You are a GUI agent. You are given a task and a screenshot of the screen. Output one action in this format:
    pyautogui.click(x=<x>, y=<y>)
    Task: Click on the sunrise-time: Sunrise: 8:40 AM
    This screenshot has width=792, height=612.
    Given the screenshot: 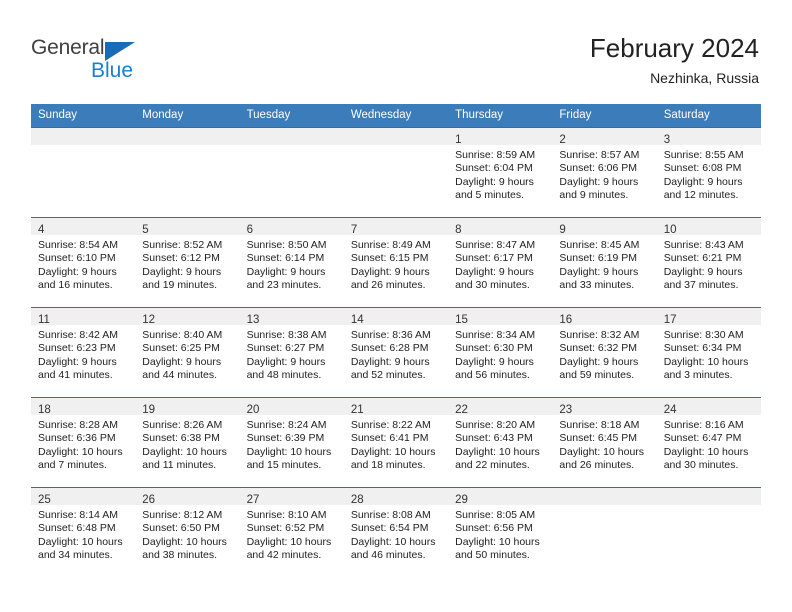 What is the action you would take?
    pyautogui.click(x=182, y=335)
    